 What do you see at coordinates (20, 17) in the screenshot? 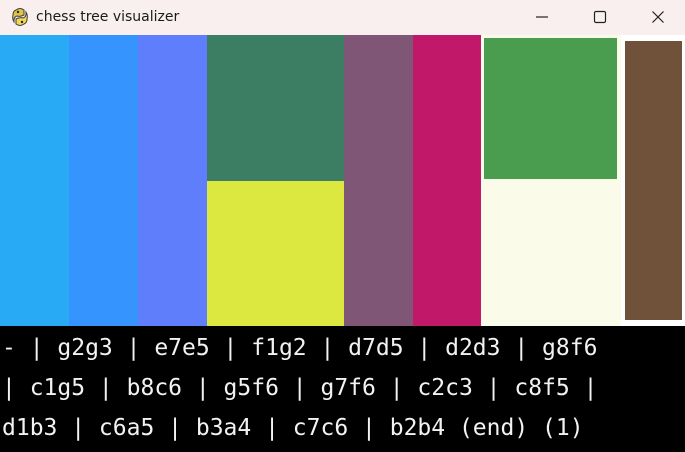
I see `python-snake-icon` at bounding box center [20, 17].